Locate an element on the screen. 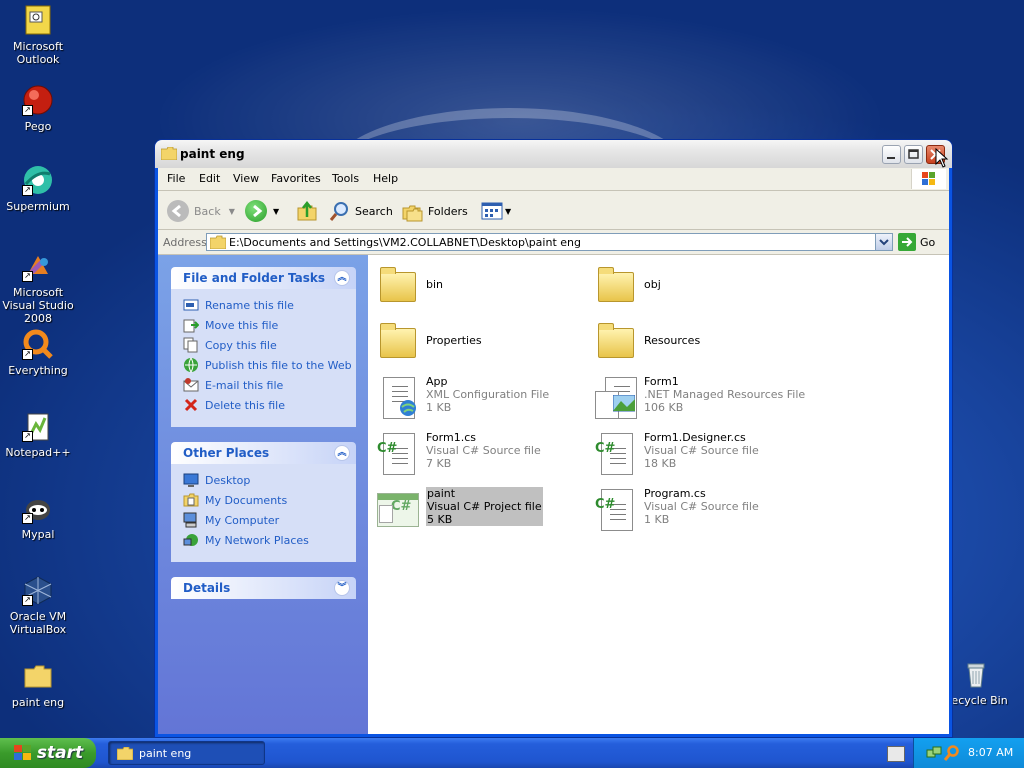 The width and height of the screenshot is (1024, 768). visual-studio-icon: ↗ is located at coordinates (38, 266).